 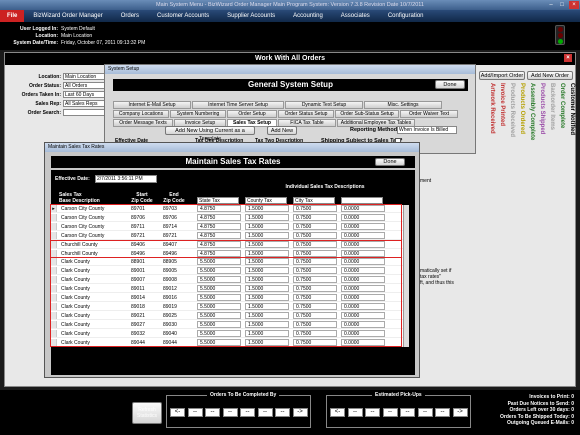 I want to click on tab-misc-settings: Misc. Settings, so click(x=403, y=105).